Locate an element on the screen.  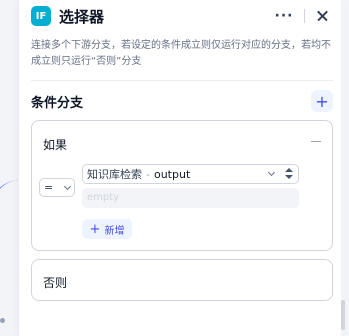
else-branch-card: 否则 is located at coordinates (182, 280).